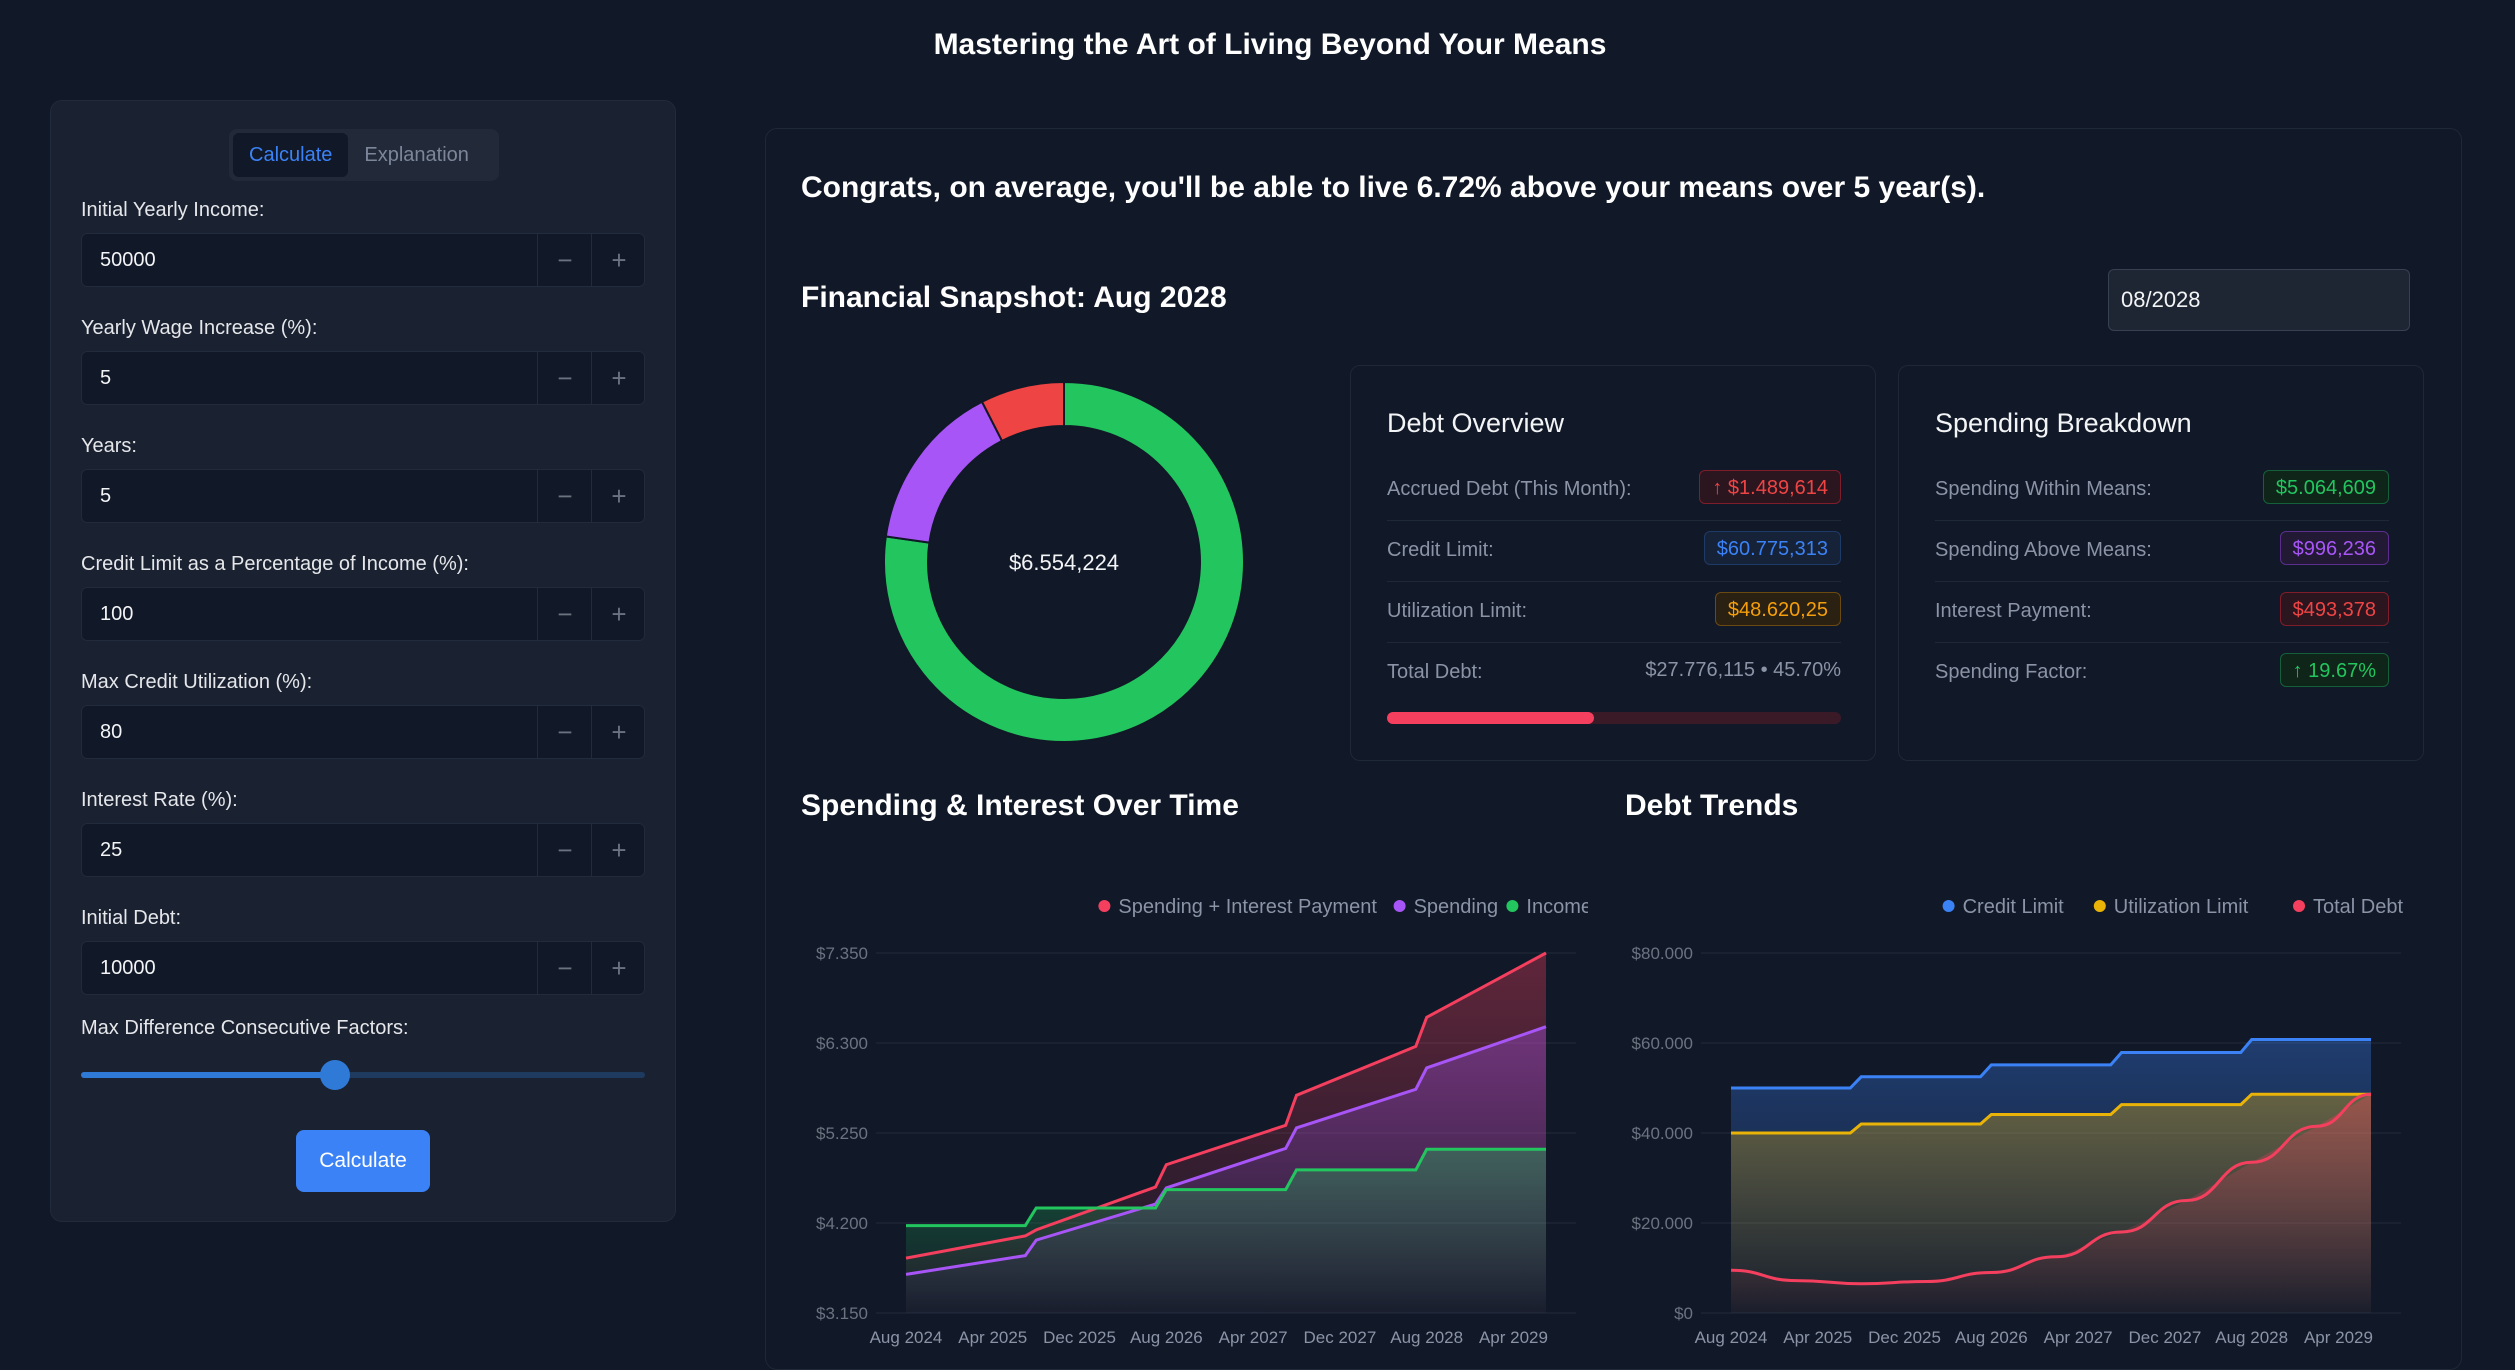 The height and width of the screenshot is (1370, 2515). What do you see at coordinates (173, 210) in the screenshot?
I see `initial-income-label: Initial Yearly Income:` at bounding box center [173, 210].